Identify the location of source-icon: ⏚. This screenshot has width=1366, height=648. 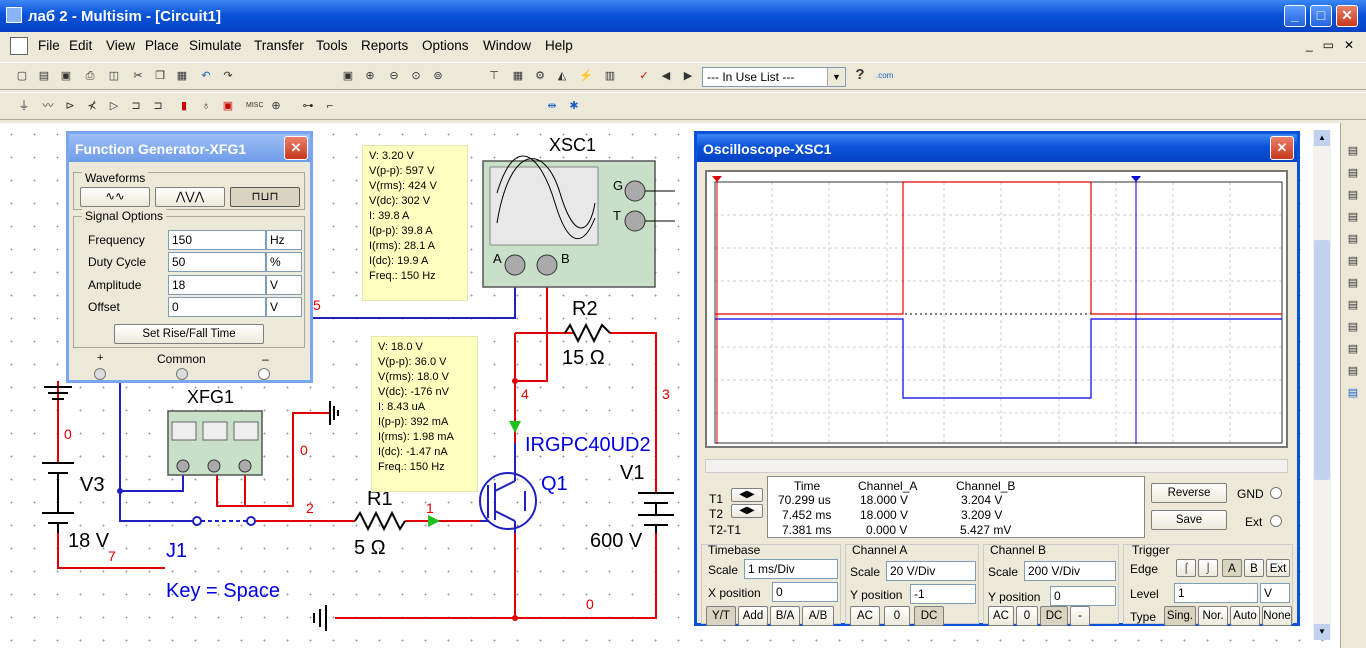
(24, 106).